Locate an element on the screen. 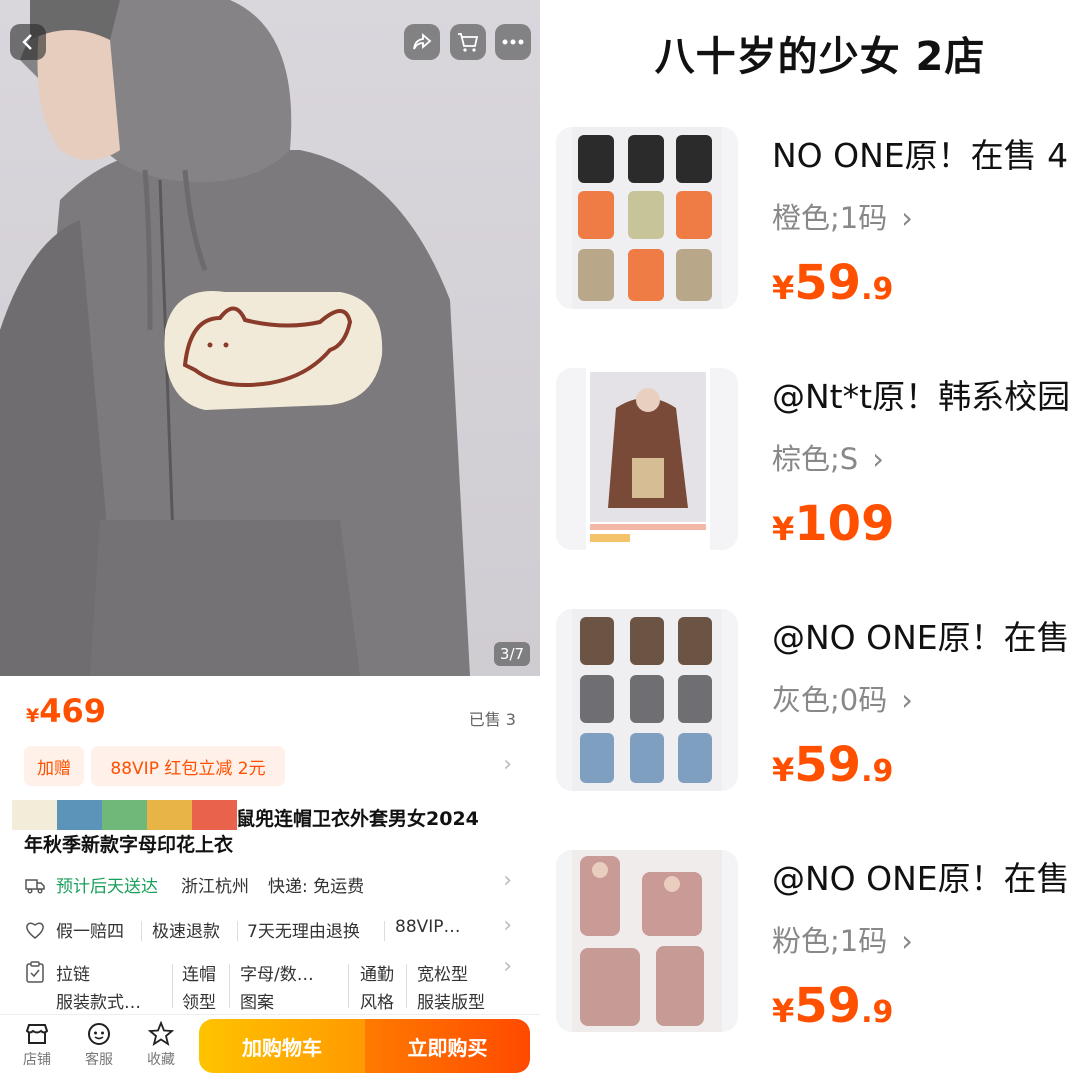  product-card: NO ONE原！在售 4 橙色;1码 › ¥59.9 is located at coordinates (810, 222).